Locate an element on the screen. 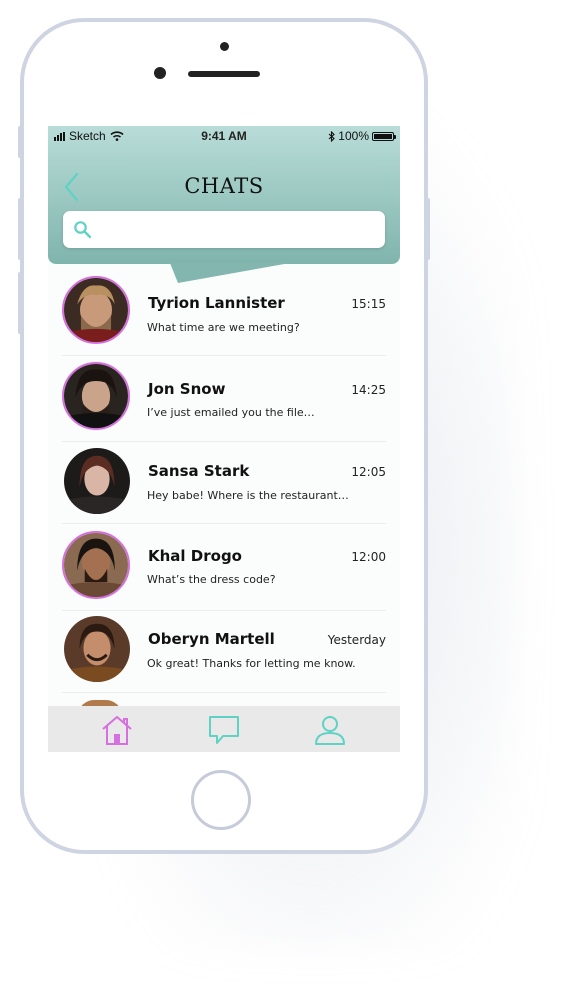 Image resolution: width=568 pixels, height=993 pixels. proximity-sensor is located at coordinates (224, 46).